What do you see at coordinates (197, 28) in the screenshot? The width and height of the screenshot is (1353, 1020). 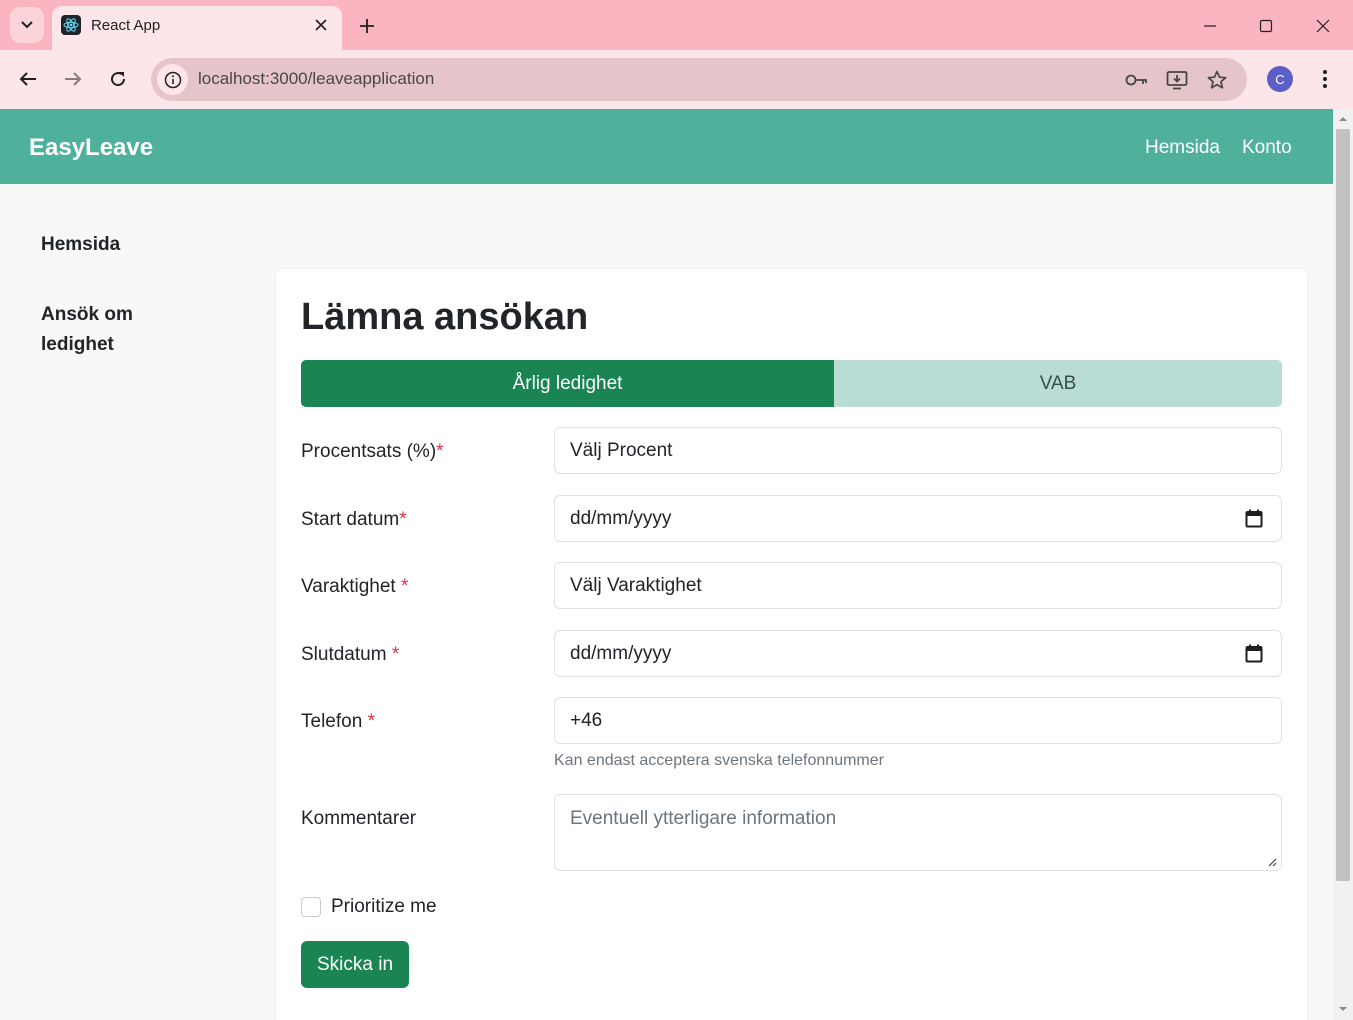 I see `browser-tab: React App` at bounding box center [197, 28].